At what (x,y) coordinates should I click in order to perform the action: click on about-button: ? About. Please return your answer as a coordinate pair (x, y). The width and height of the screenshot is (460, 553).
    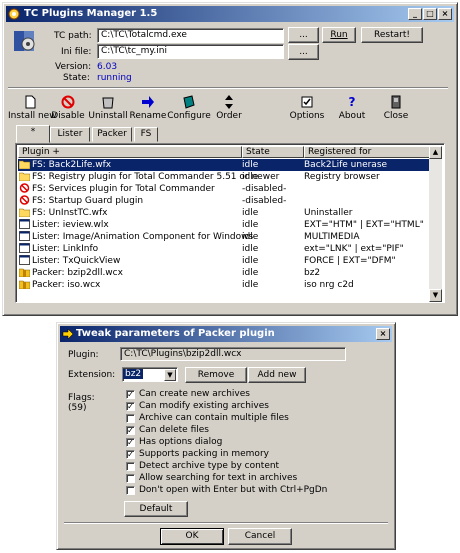
    Looking at the image, I should click on (352, 108).